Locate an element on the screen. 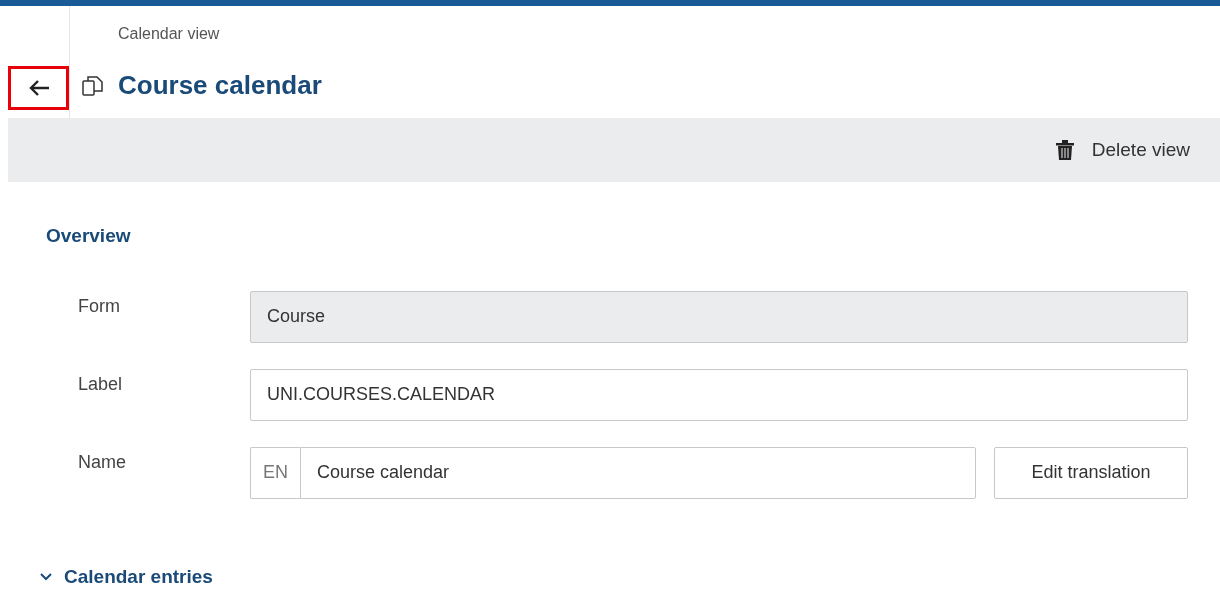 Image resolution: width=1220 pixels, height=610 pixels. delete-view-button: Delete view is located at coordinates (1122, 150).